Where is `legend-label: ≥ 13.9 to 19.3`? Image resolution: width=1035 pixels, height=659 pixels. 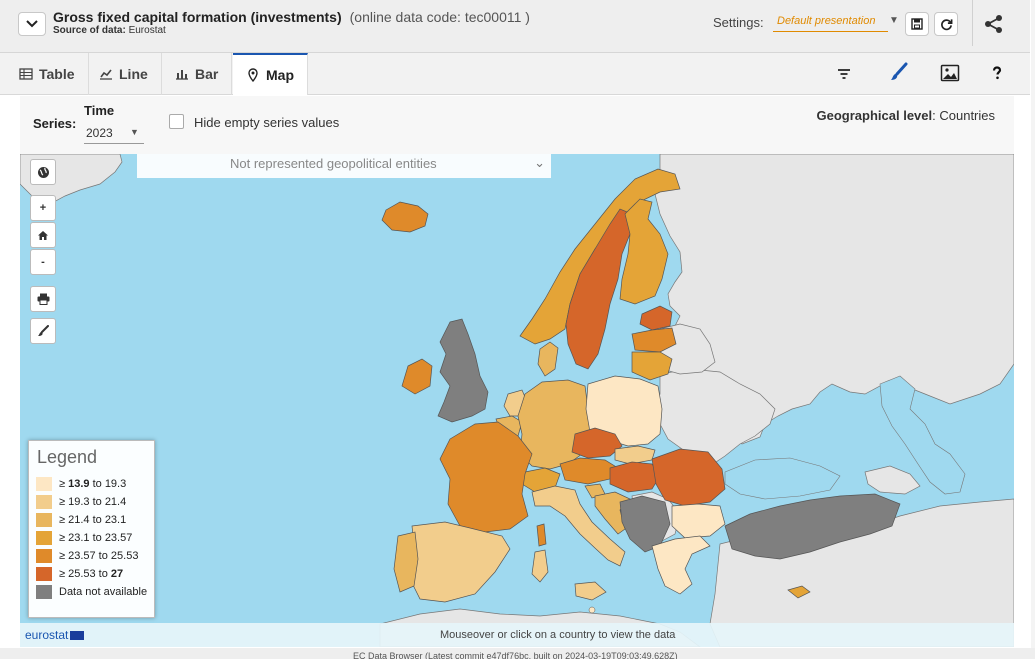
legend-label: ≥ 13.9 to 19.3 is located at coordinates (93, 484).